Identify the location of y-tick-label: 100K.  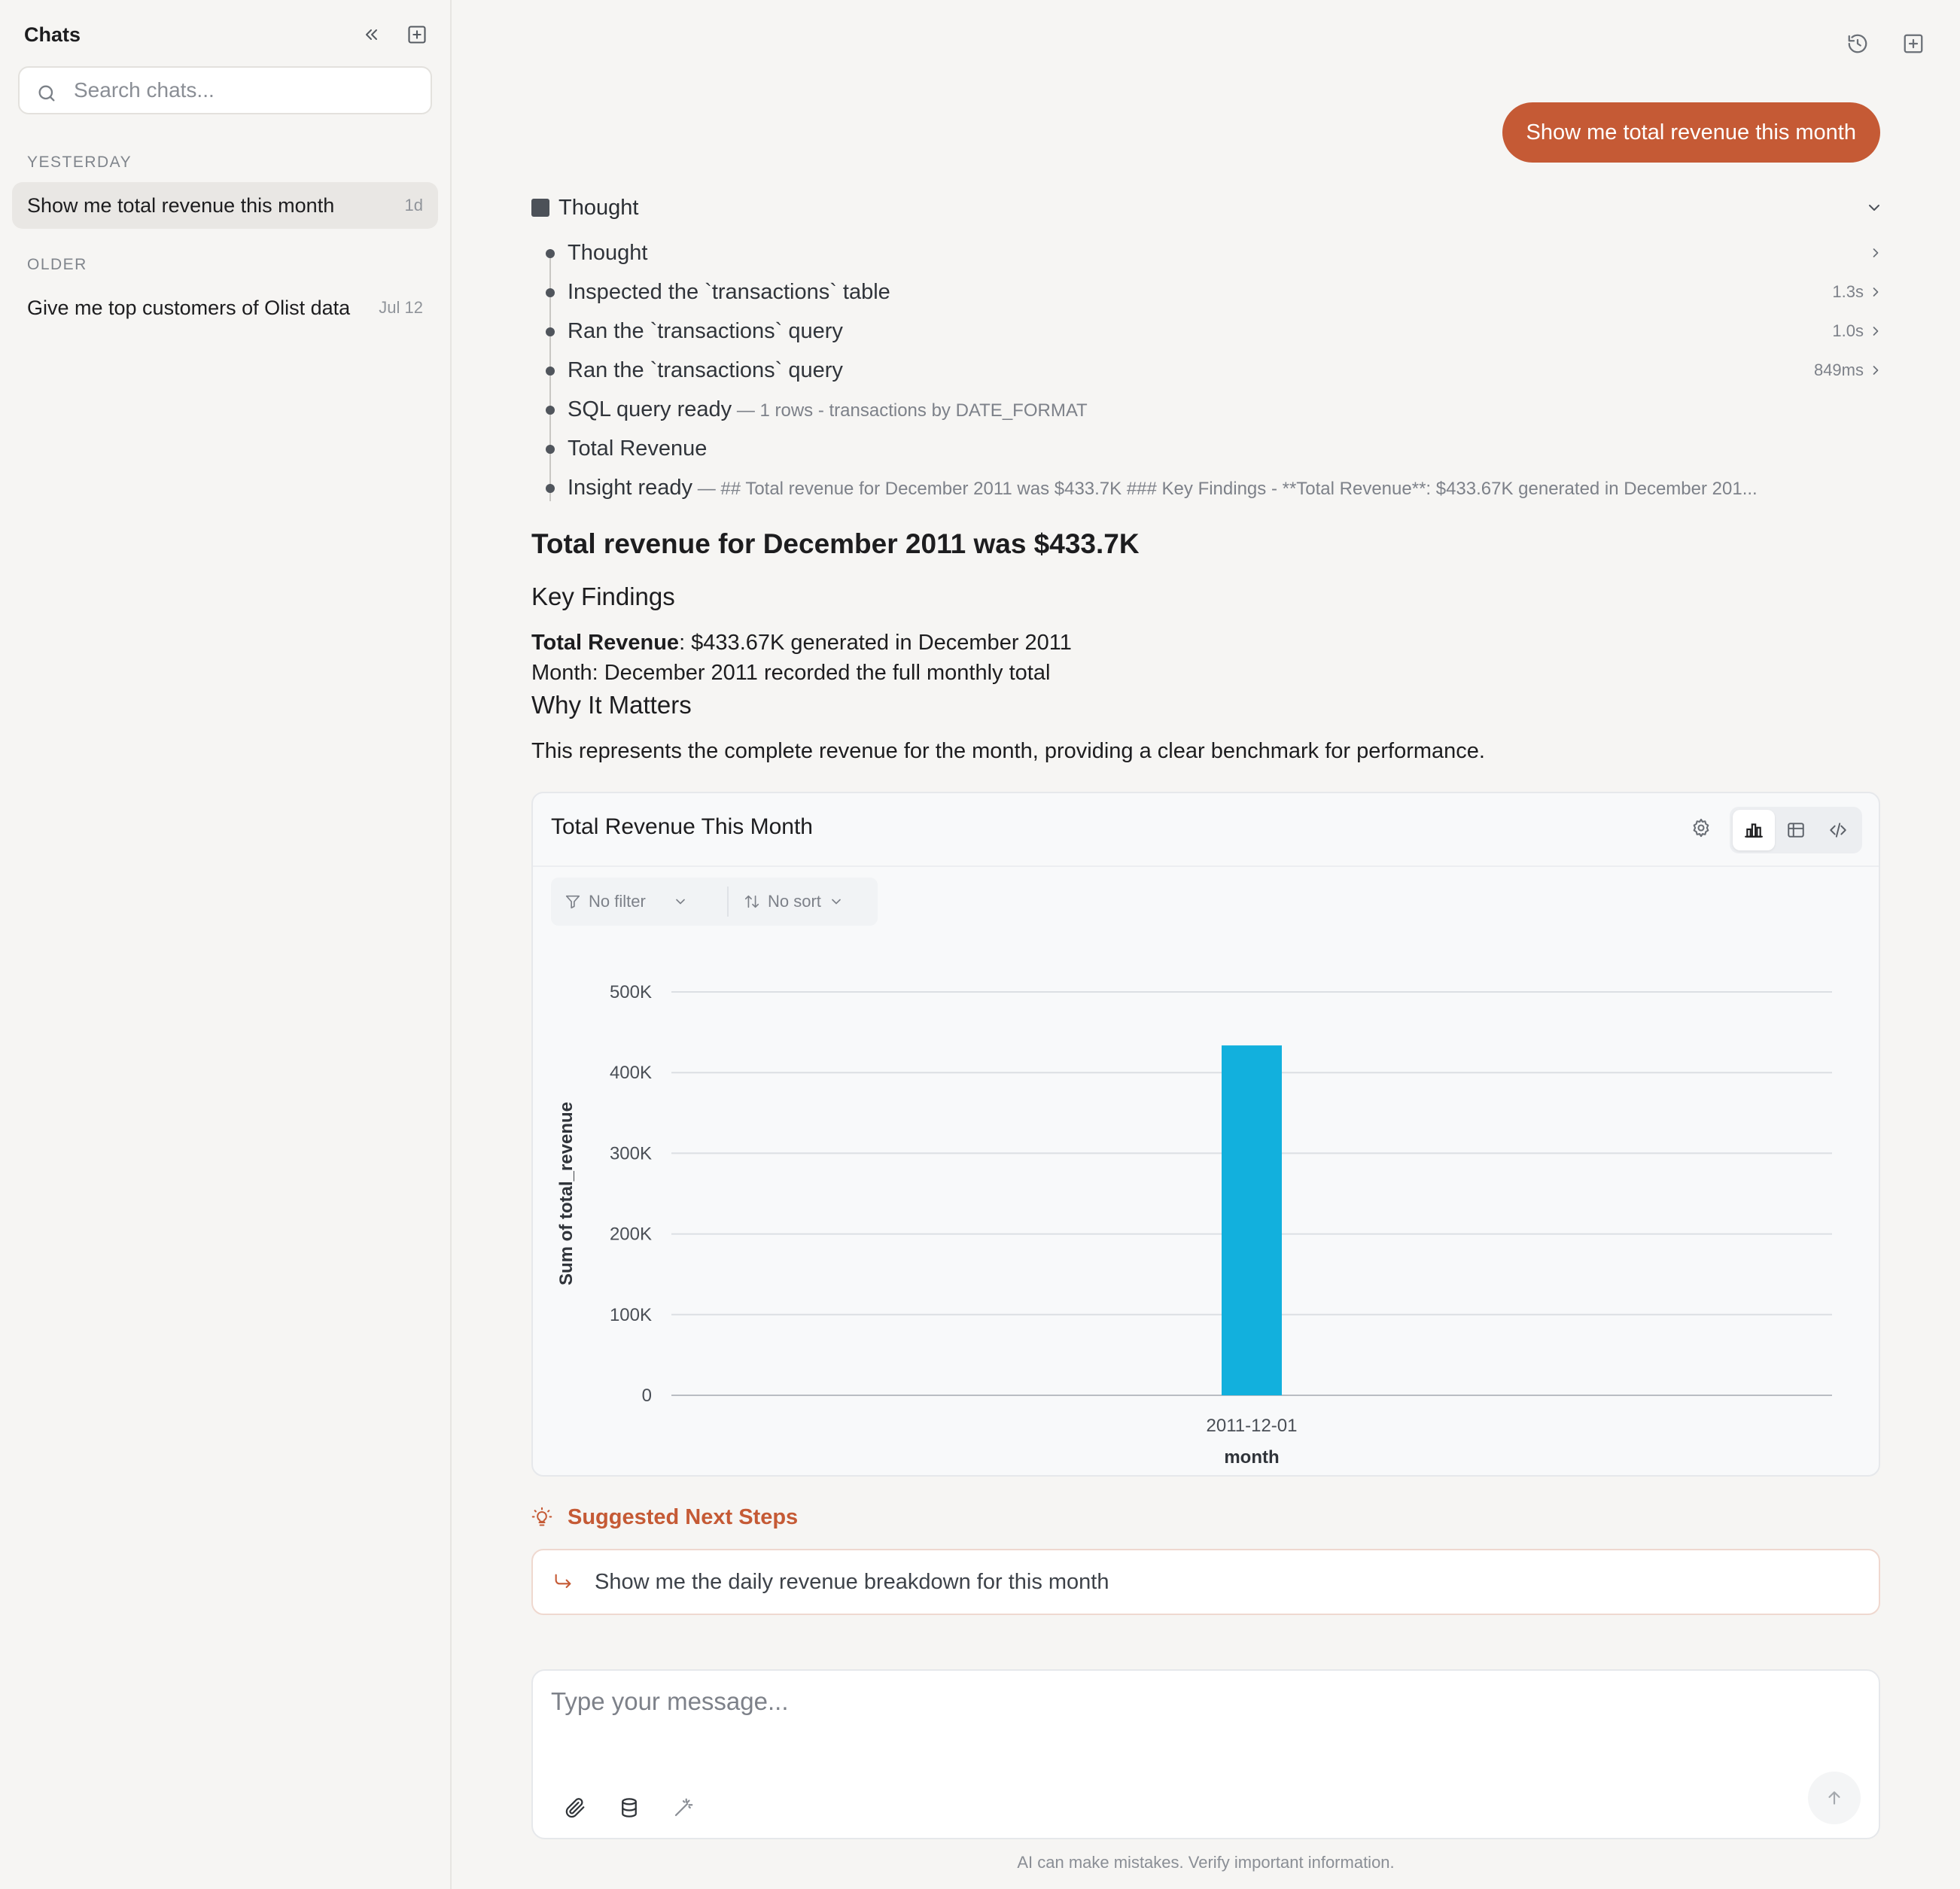
(631, 1315).